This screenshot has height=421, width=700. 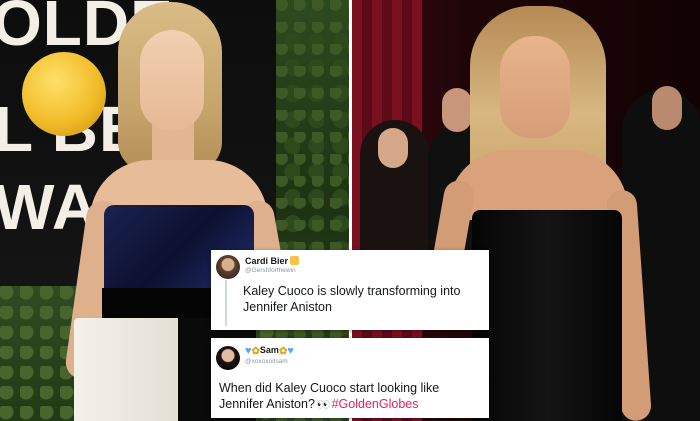 What do you see at coordinates (290, 351) in the screenshot?
I see `blue-heart-emoji-icon: ♥` at bounding box center [290, 351].